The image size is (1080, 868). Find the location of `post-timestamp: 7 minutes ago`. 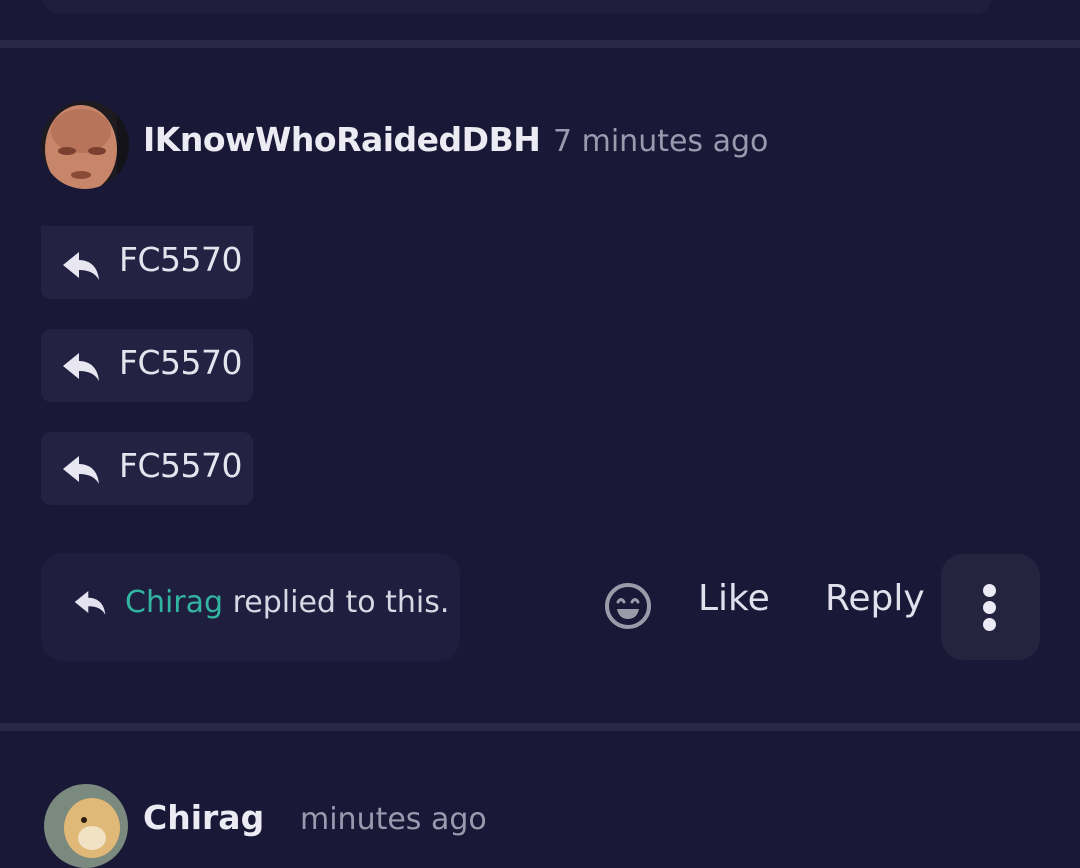

post-timestamp: 7 minutes ago is located at coordinates (661, 141).